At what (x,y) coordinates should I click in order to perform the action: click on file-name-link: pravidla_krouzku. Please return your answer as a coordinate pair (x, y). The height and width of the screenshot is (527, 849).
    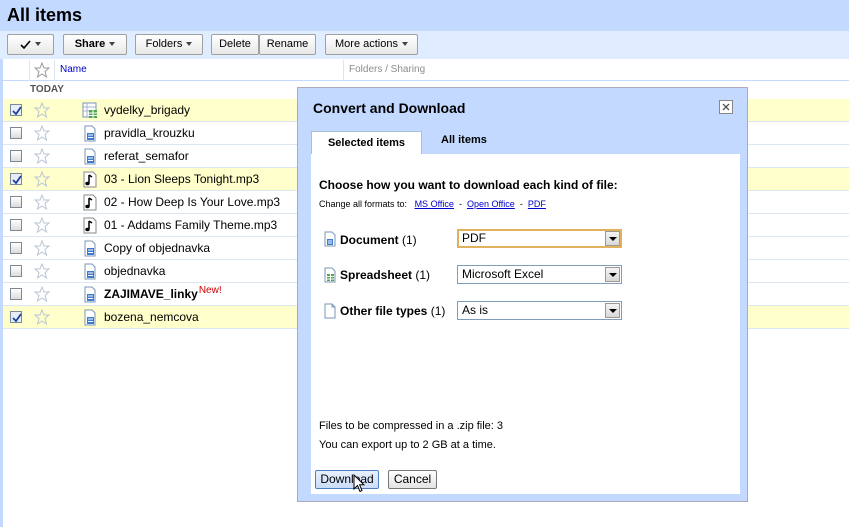
    Looking at the image, I should click on (149, 133).